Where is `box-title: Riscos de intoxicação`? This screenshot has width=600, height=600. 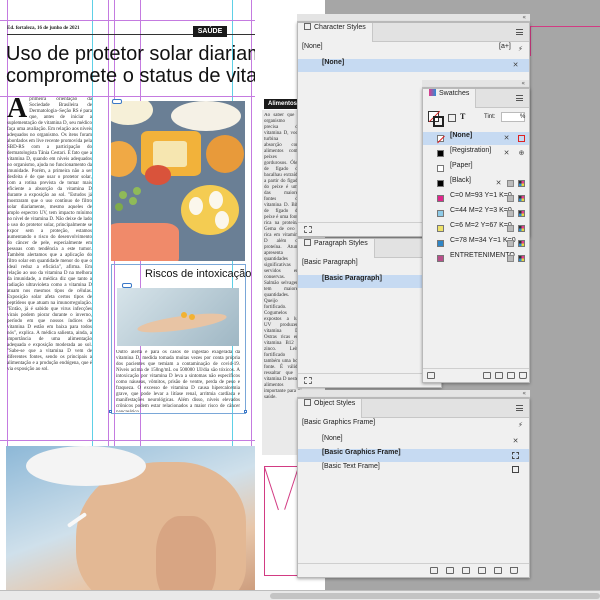 box-title: Riscos de intoxicação is located at coordinates (198, 274).